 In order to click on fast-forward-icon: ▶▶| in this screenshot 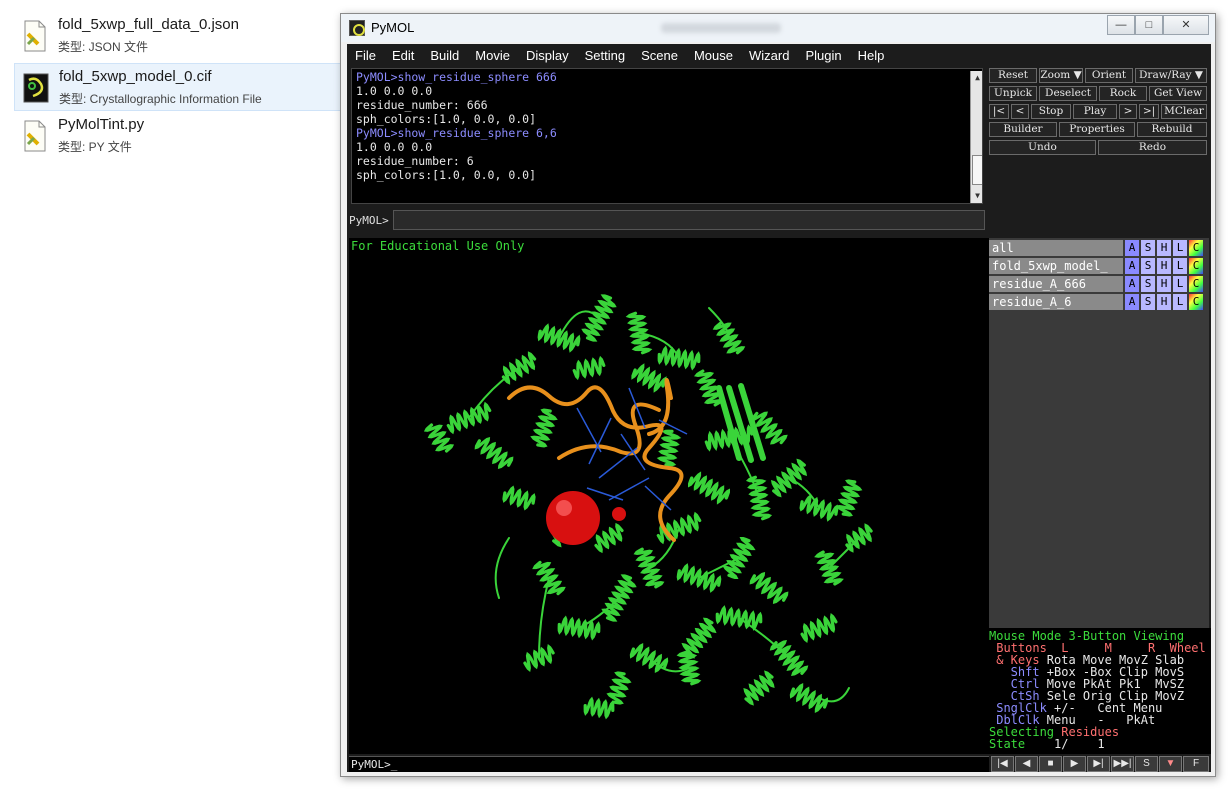, I will do `click(1122, 764)`.